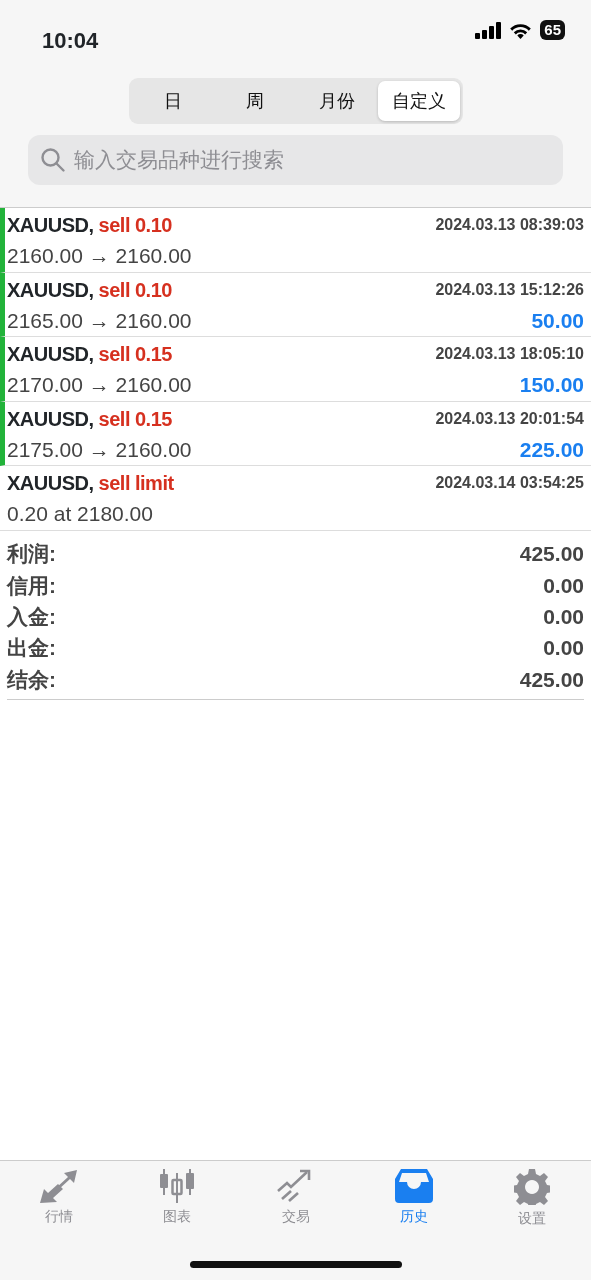  Describe the element at coordinates (551, 449) in the screenshot. I see `deal-profit: 225.00` at that location.